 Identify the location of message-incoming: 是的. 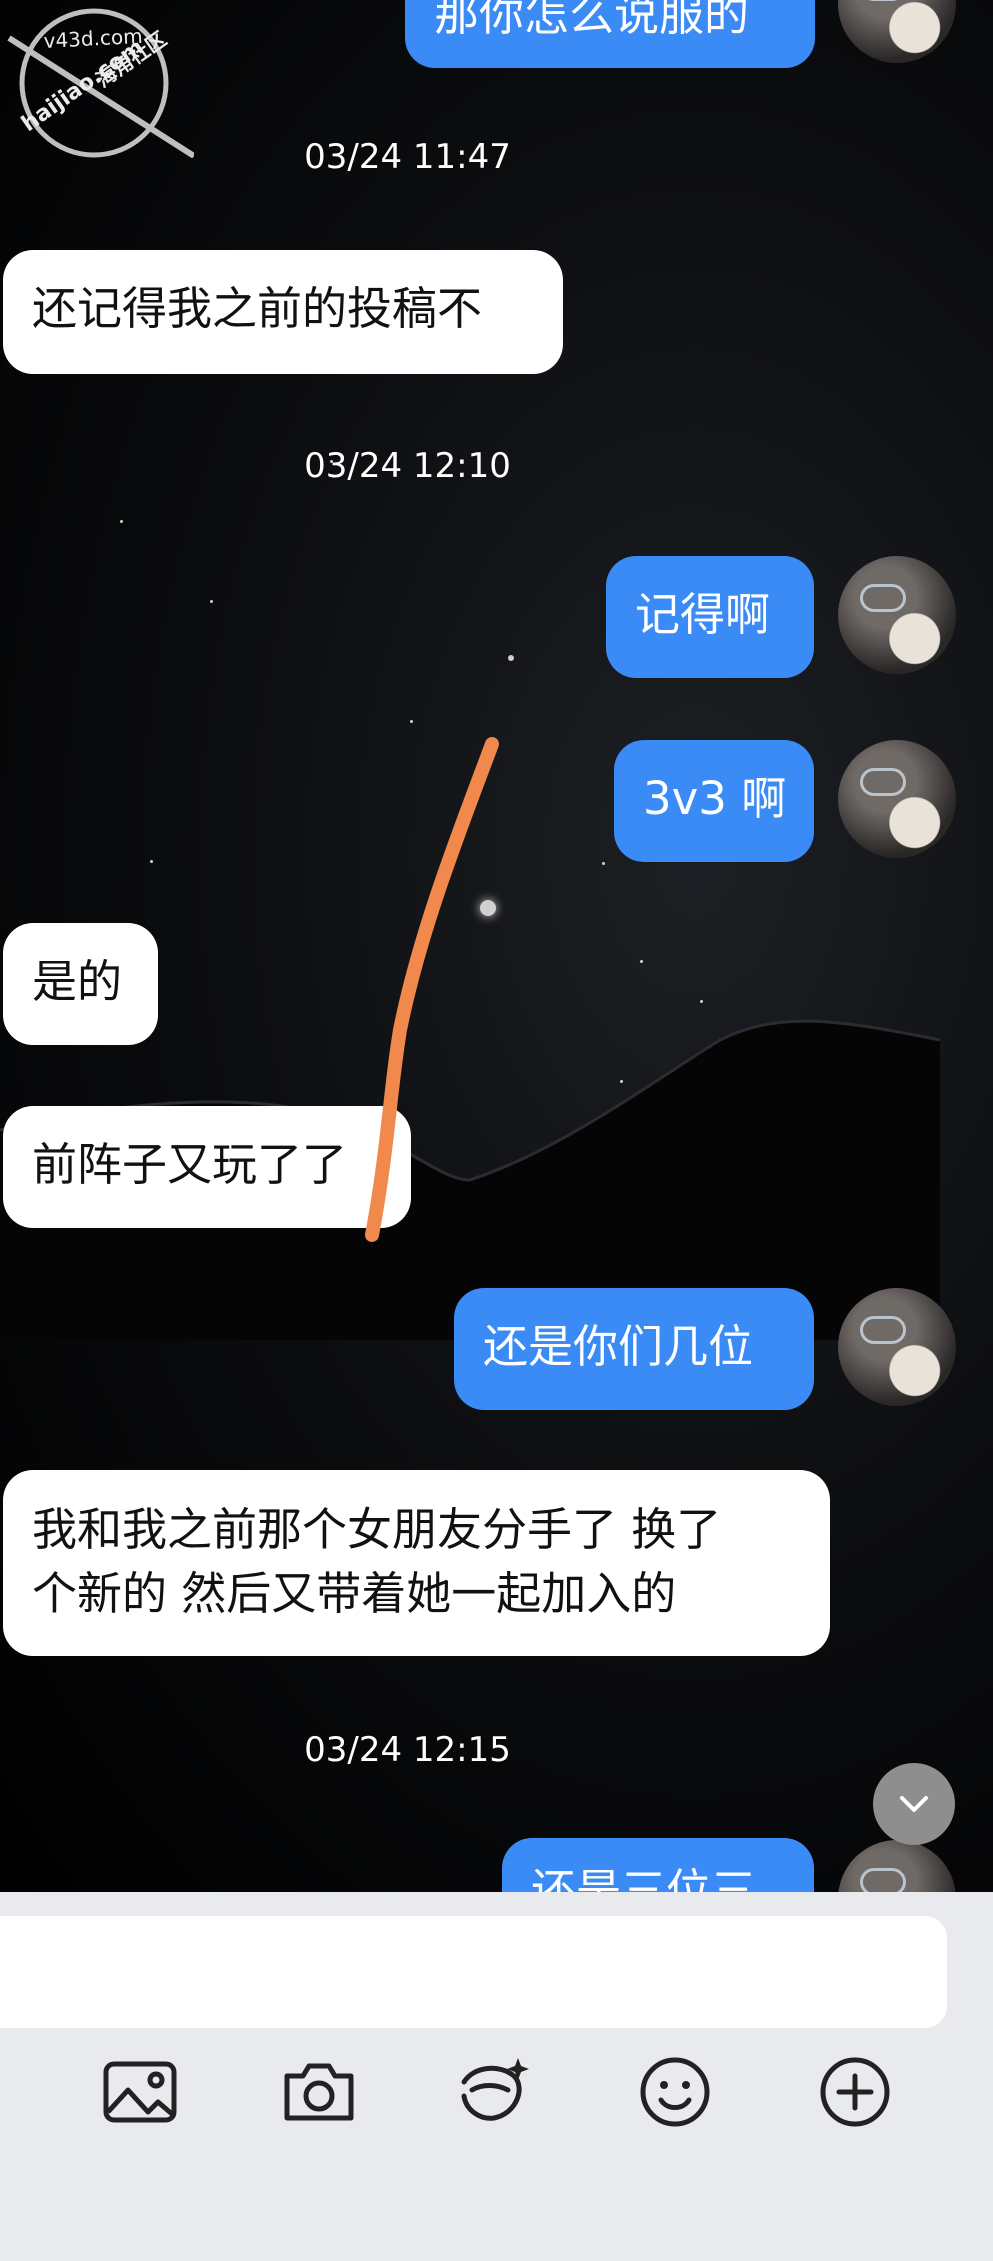
(80, 984).